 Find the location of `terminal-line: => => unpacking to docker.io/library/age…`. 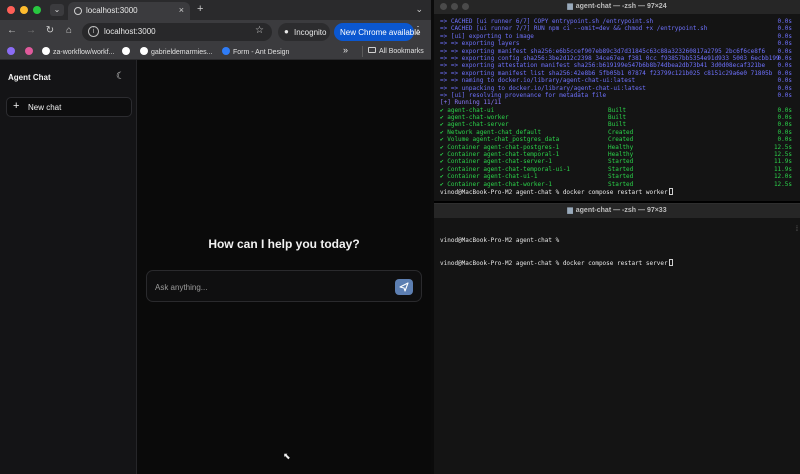

terminal-line: => => unpacking to docker.io/library/age… is located at coordinates (619, 88).